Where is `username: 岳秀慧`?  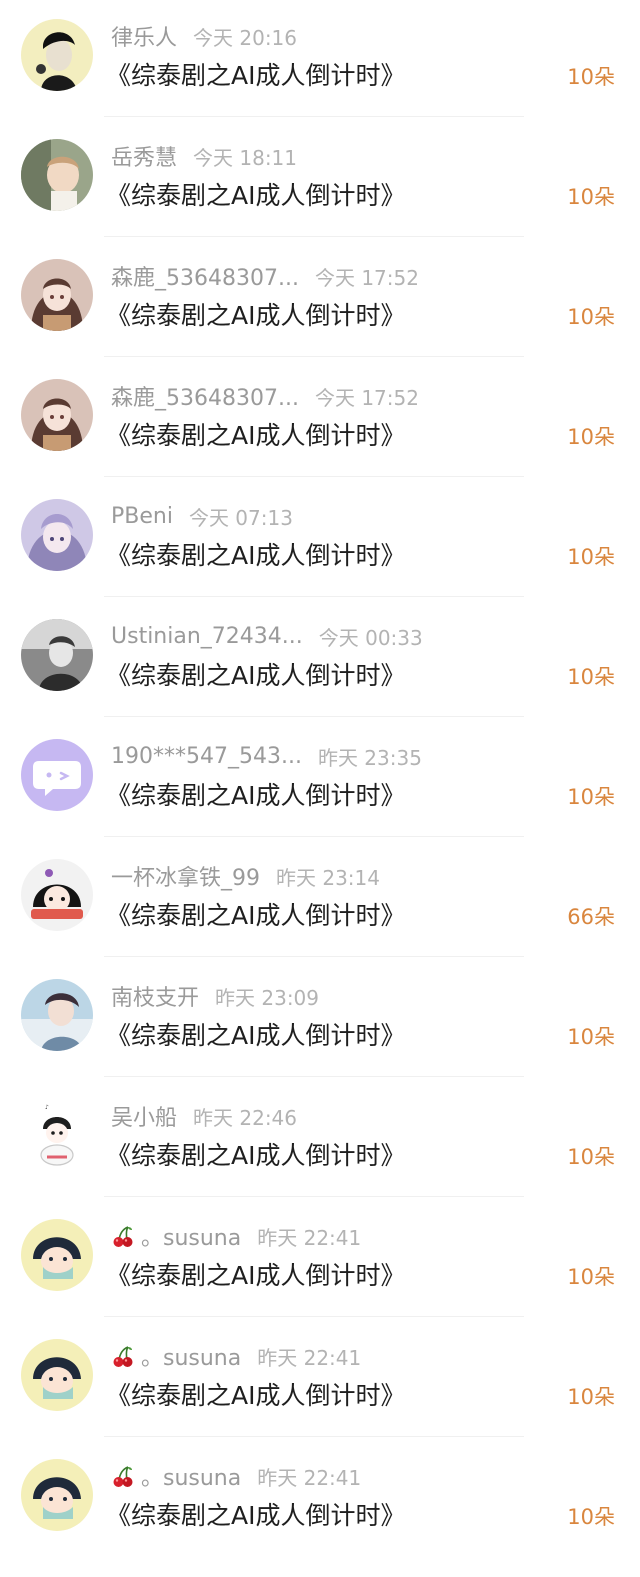 username: 岳秀慧 is located at coordinates (144, 156).